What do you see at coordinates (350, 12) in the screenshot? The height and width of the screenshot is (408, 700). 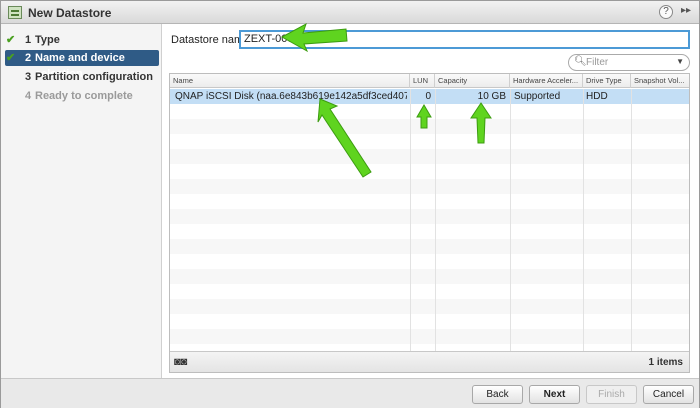 I see `title-bar: New Datastore ? ▸▸` at bounding box center [350, 12].